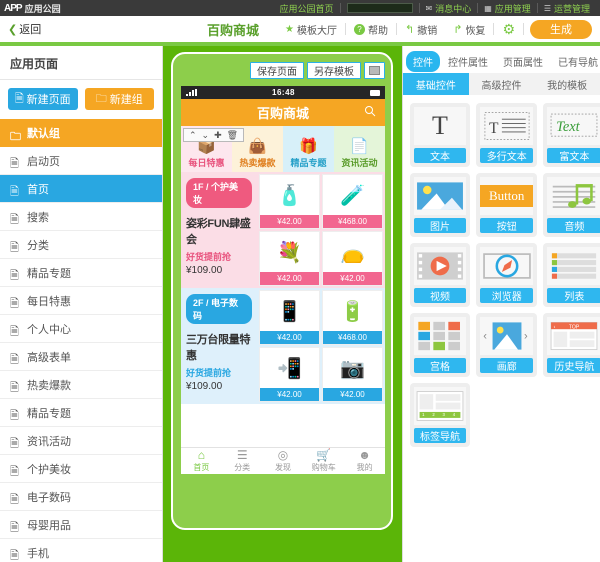 The image size is (600, 562). What do you see at coordinates (507, 225) in the screenshot?
I see `widget-label: 按钮` at bounding box center [507, 225].